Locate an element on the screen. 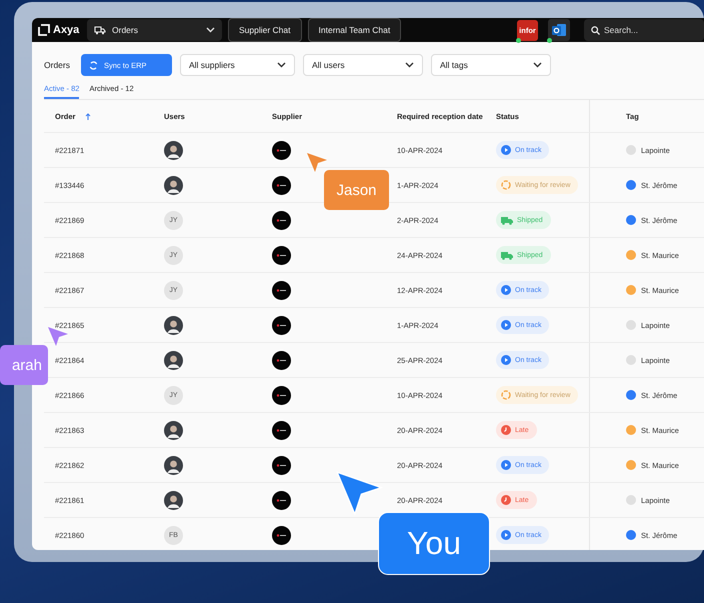 The image size is (704, 603). filter-dropdown: All suppliers is located at coordinates (237, 65).